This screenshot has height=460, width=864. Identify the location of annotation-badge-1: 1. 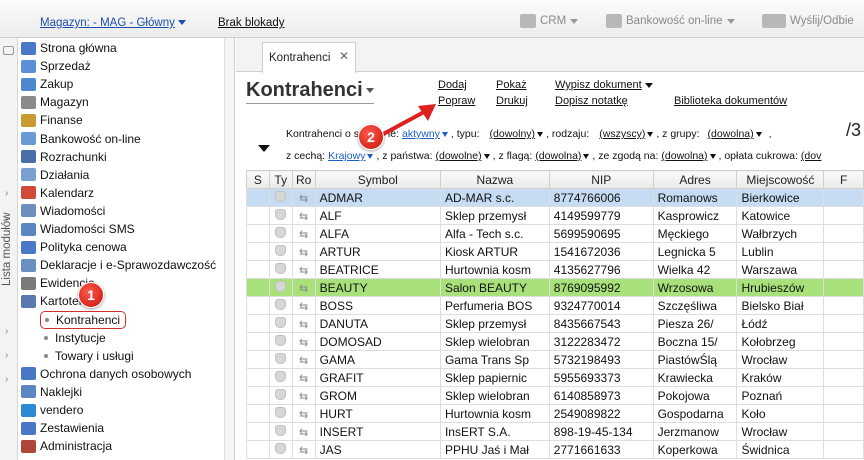
(91, 295).